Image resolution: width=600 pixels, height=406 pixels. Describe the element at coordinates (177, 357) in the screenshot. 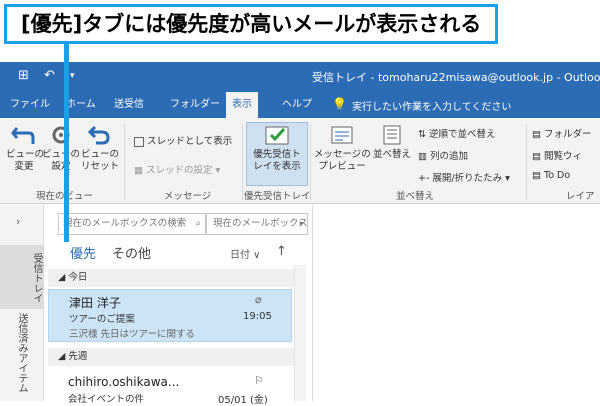

I see `group-header-last-week: ◢ 先週` at that location.